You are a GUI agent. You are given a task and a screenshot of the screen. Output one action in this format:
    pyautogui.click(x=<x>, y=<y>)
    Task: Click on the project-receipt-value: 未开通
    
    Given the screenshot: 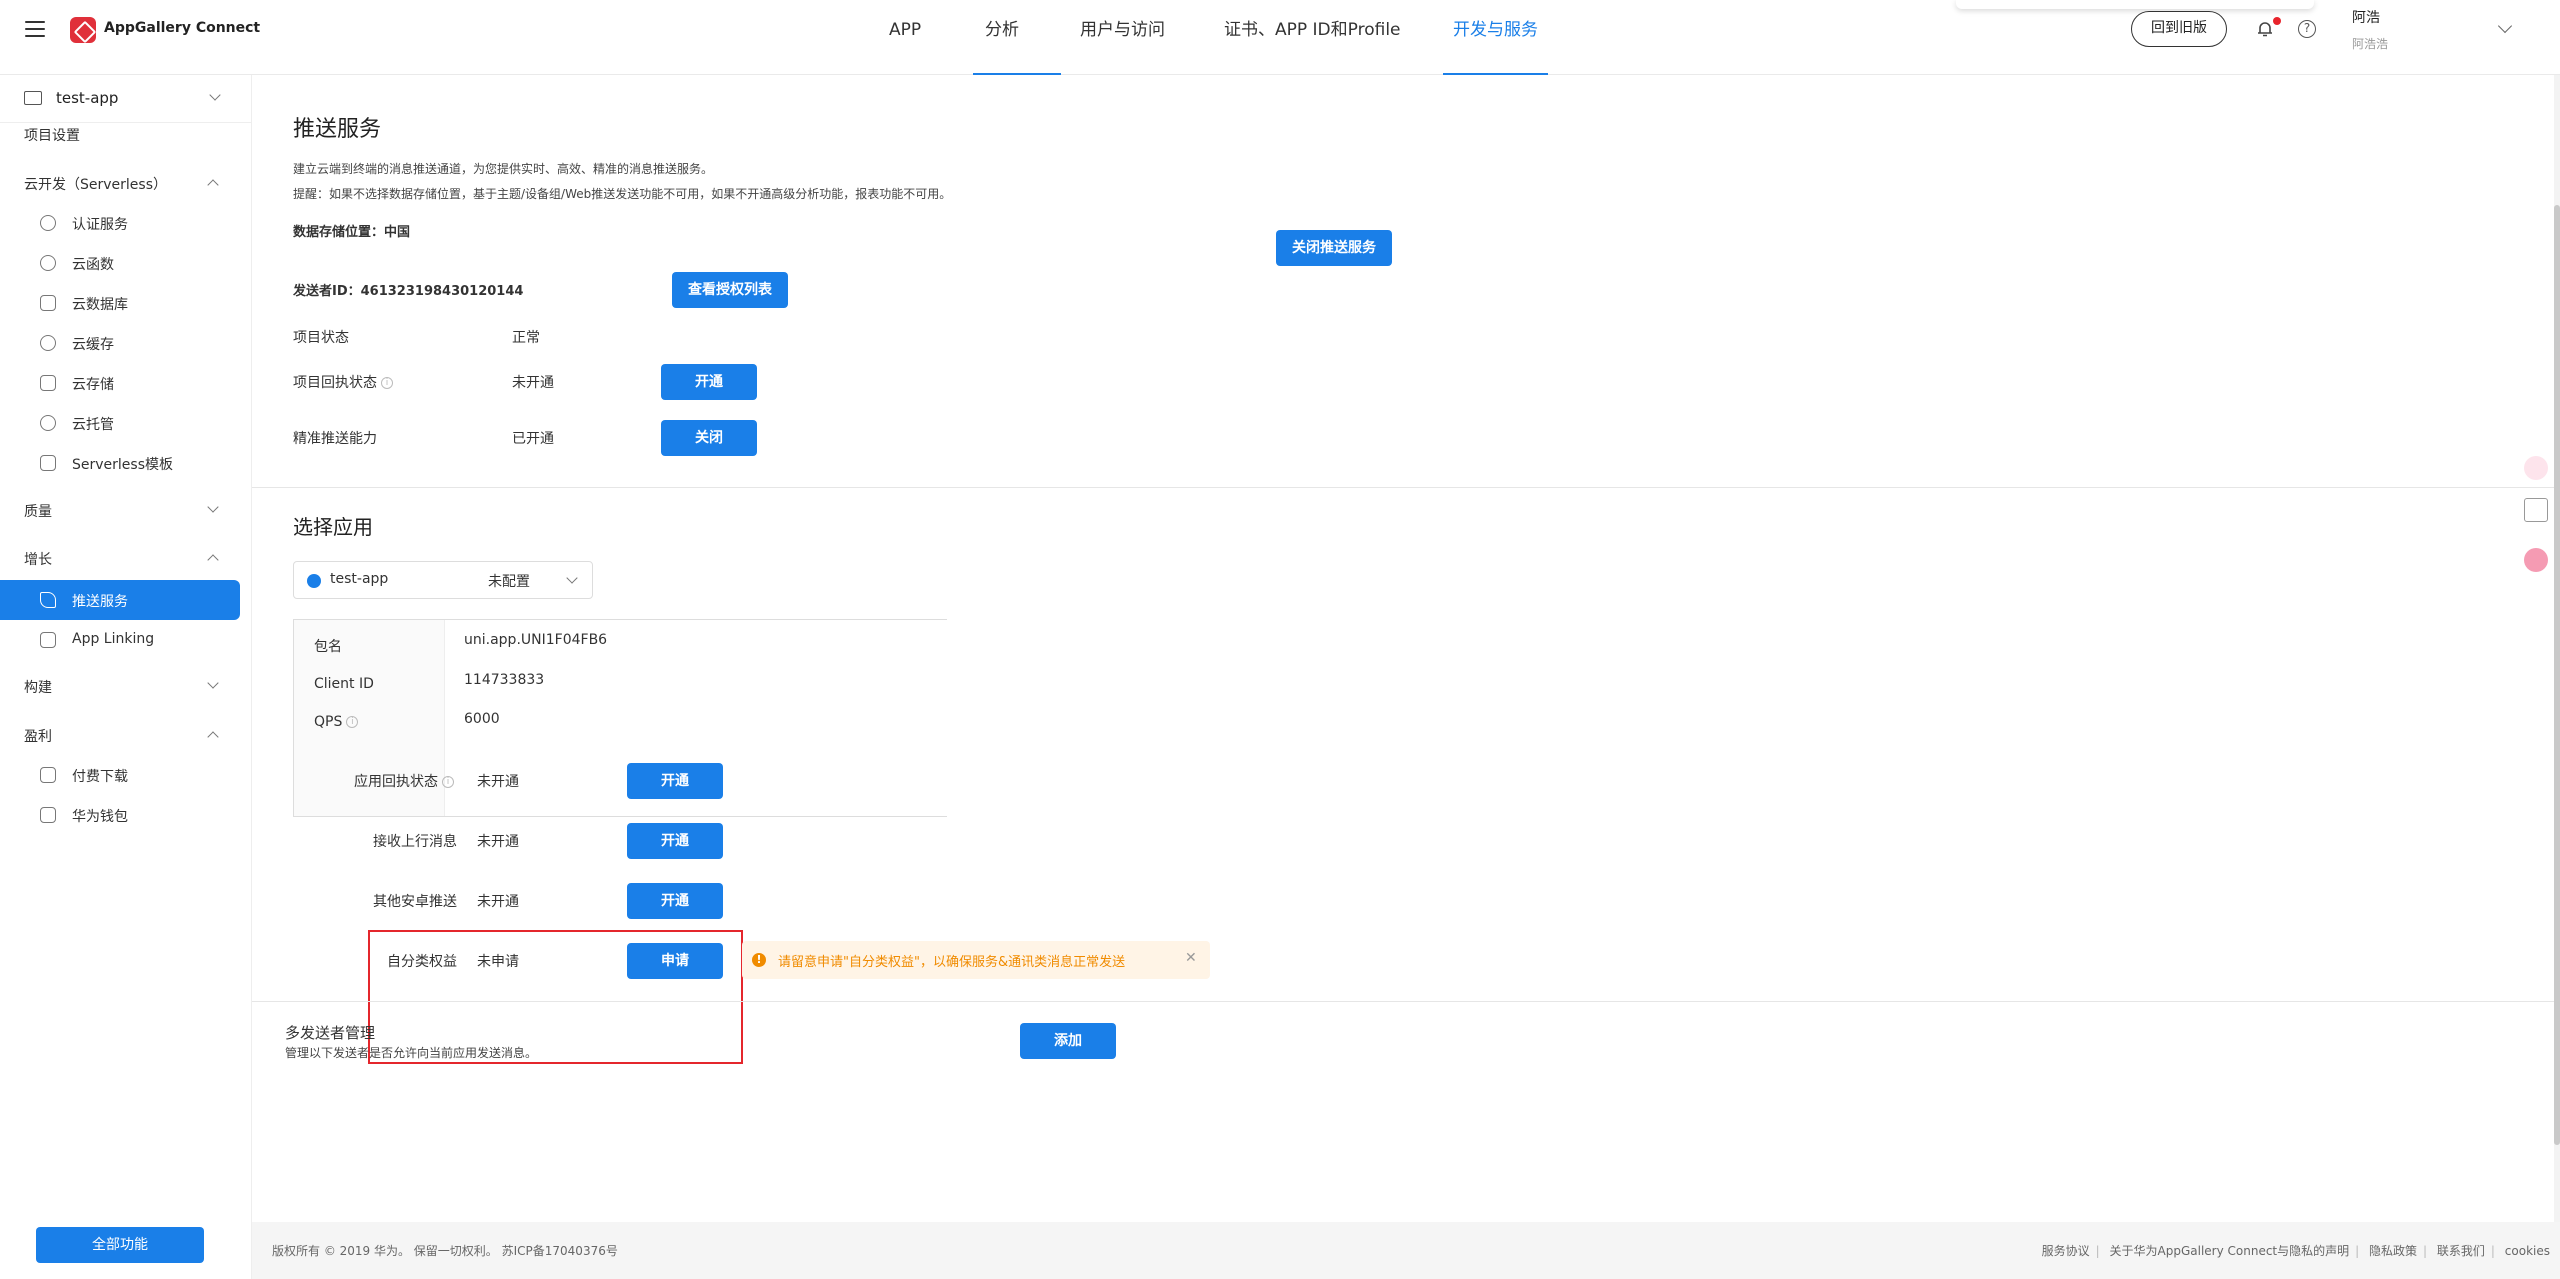 What is the action you would take?
    pyautogui.click(x=533, y=383)
    